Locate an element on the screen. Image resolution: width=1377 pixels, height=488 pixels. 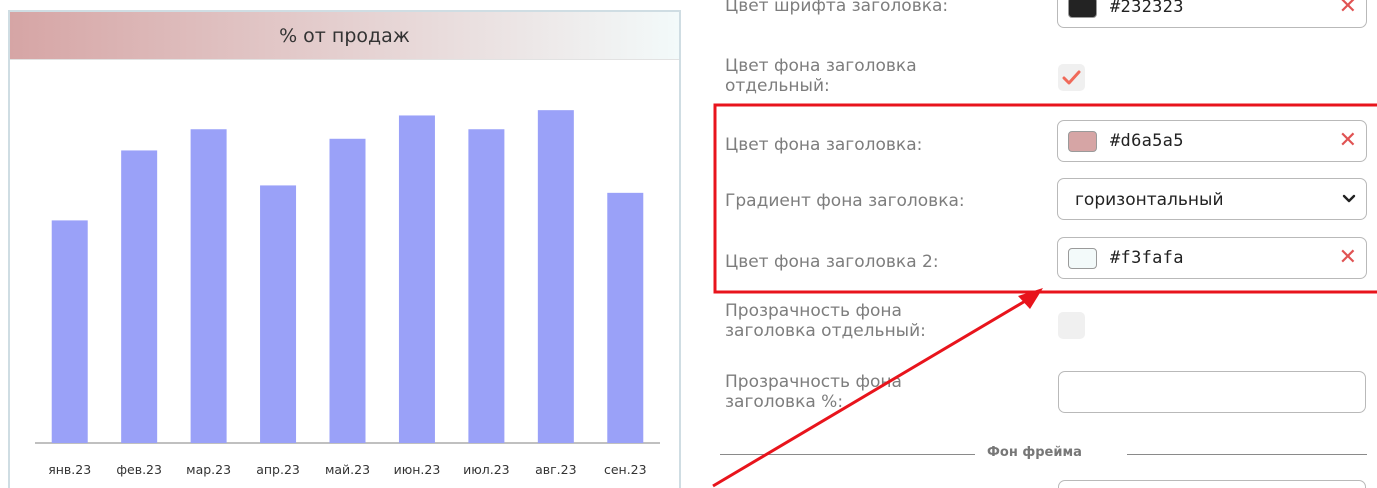
bar-апр.23 is located at coordinates (278, 314).